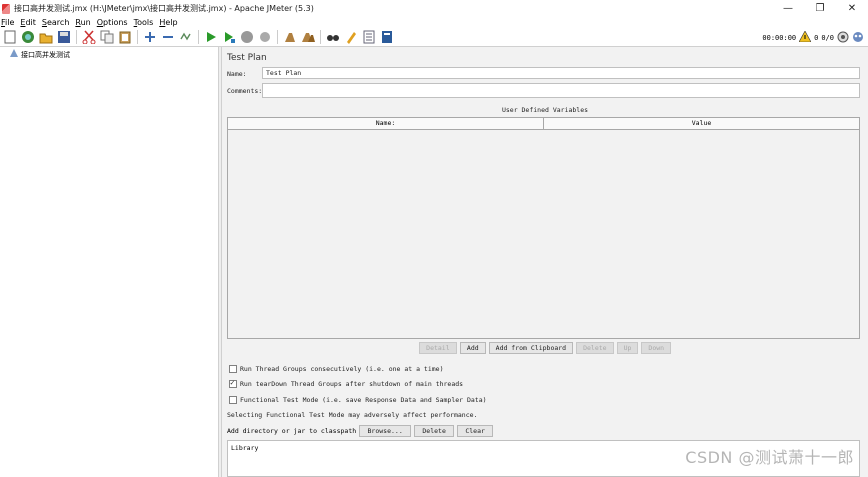 Image resolution: width=868 pixels, height=477 pixels. I want to click on menu-run: Run, so click(82, 22).